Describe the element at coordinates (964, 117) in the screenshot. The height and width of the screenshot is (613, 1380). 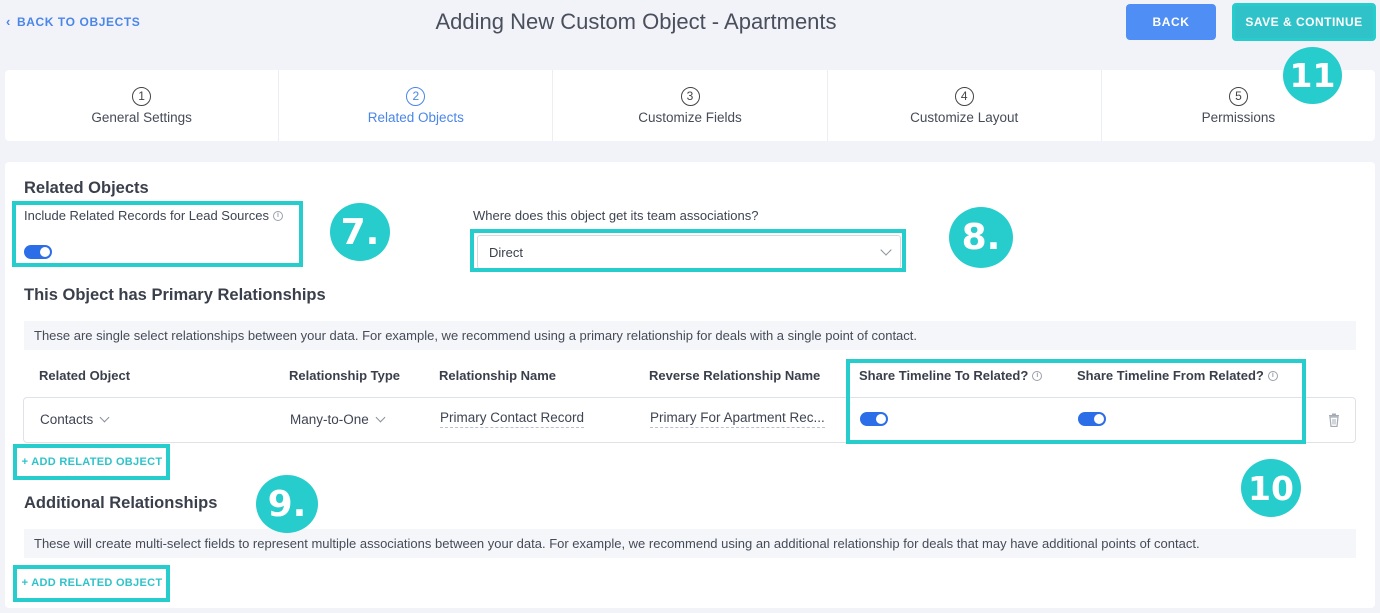
I see `step-label: Customize Layout` at that location.